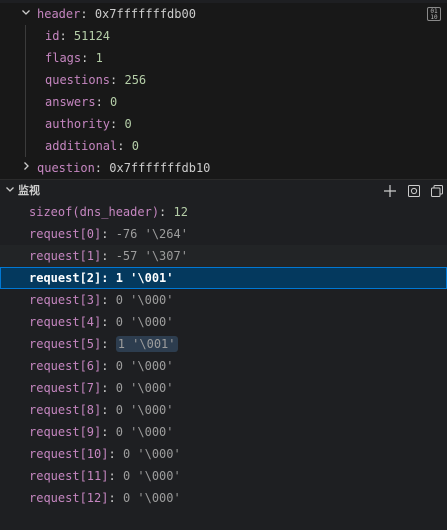 The width and height of the screenshot is (447, 530). What do you see at coordinates (223, 102) in the screenshot?
I see `variable-field-row: answers: 0` at bounding box center [223, 102].